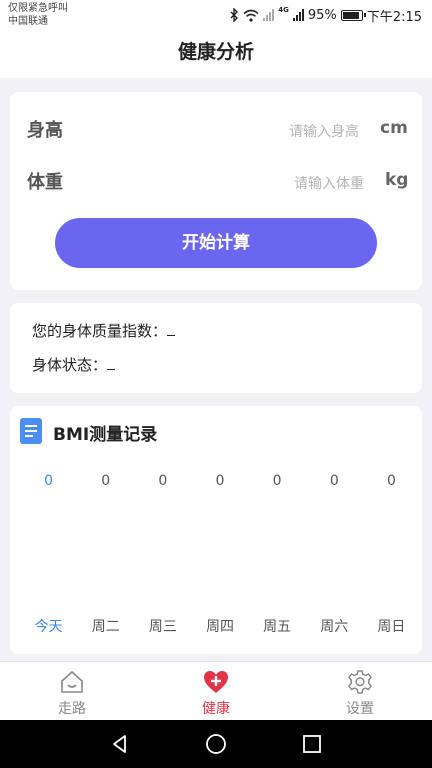  What do you see at coordinates (353, 15) in the screenshot?
I see `battery-icon` at bounding box center [353, 15].